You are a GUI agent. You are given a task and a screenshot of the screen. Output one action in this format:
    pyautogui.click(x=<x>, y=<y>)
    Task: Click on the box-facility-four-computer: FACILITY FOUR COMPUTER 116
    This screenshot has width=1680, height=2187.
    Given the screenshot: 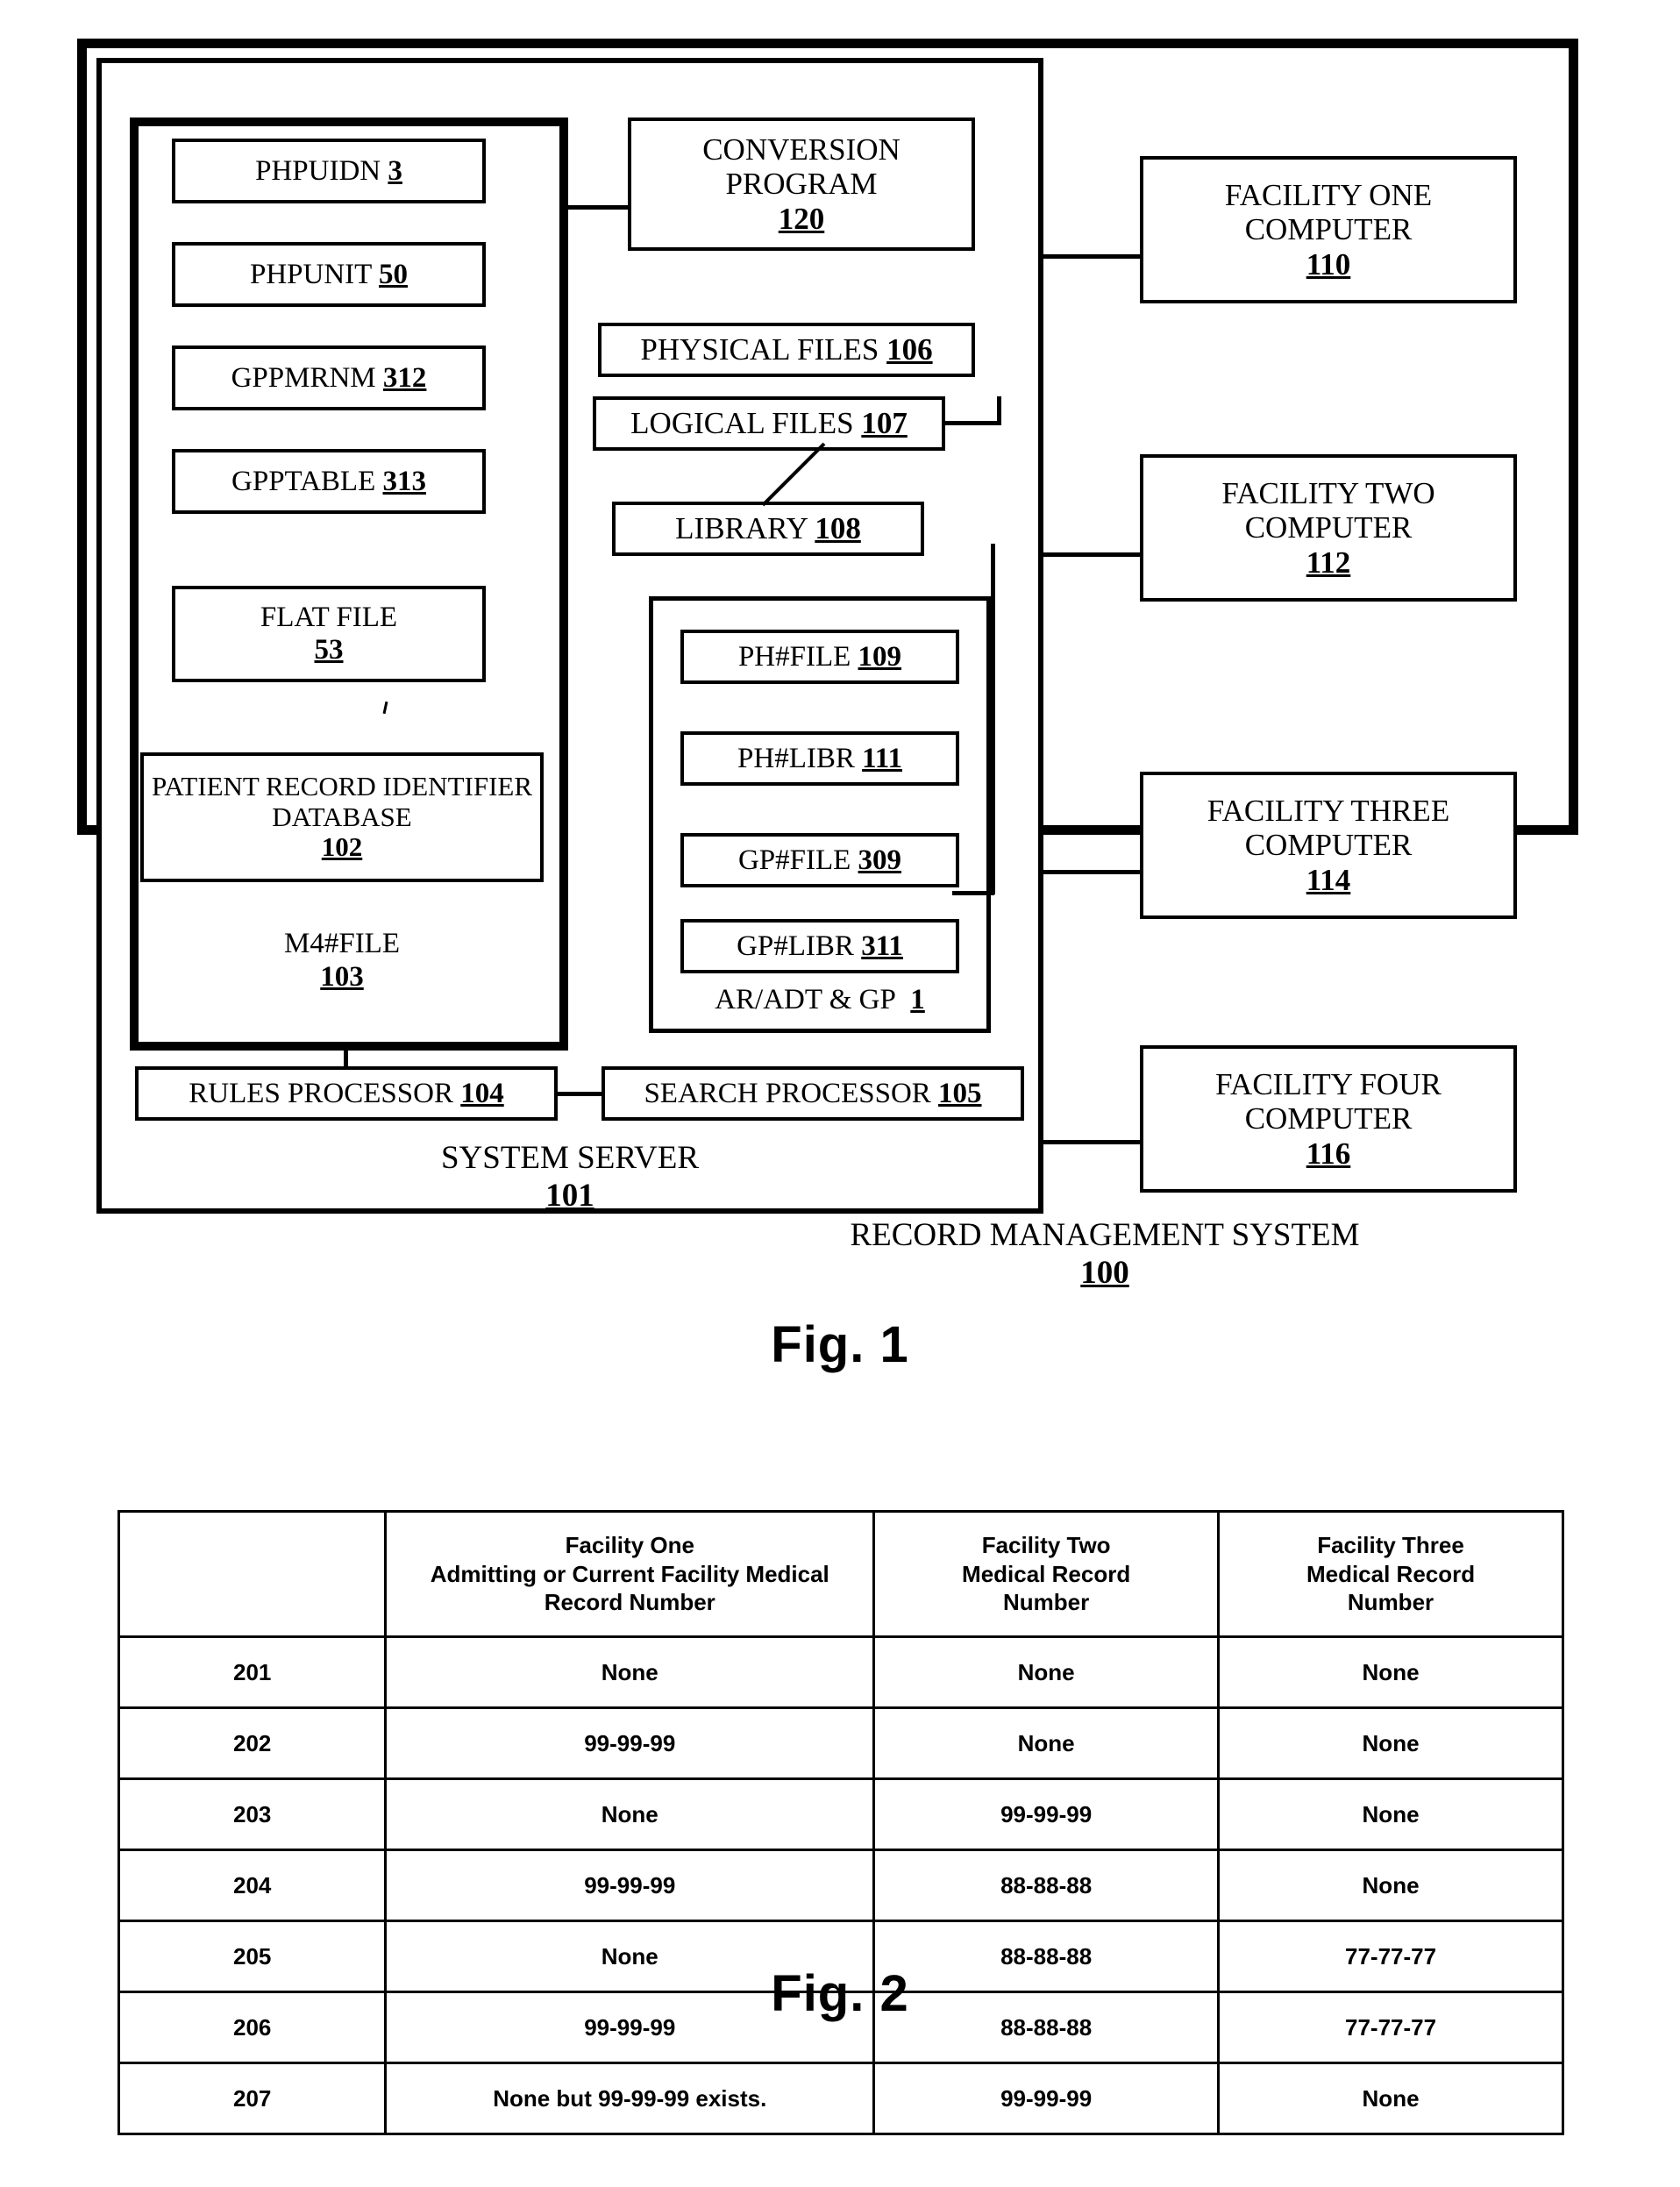 What is the action you would take?
    pyautogui.click(x=1328, y=1119)
    